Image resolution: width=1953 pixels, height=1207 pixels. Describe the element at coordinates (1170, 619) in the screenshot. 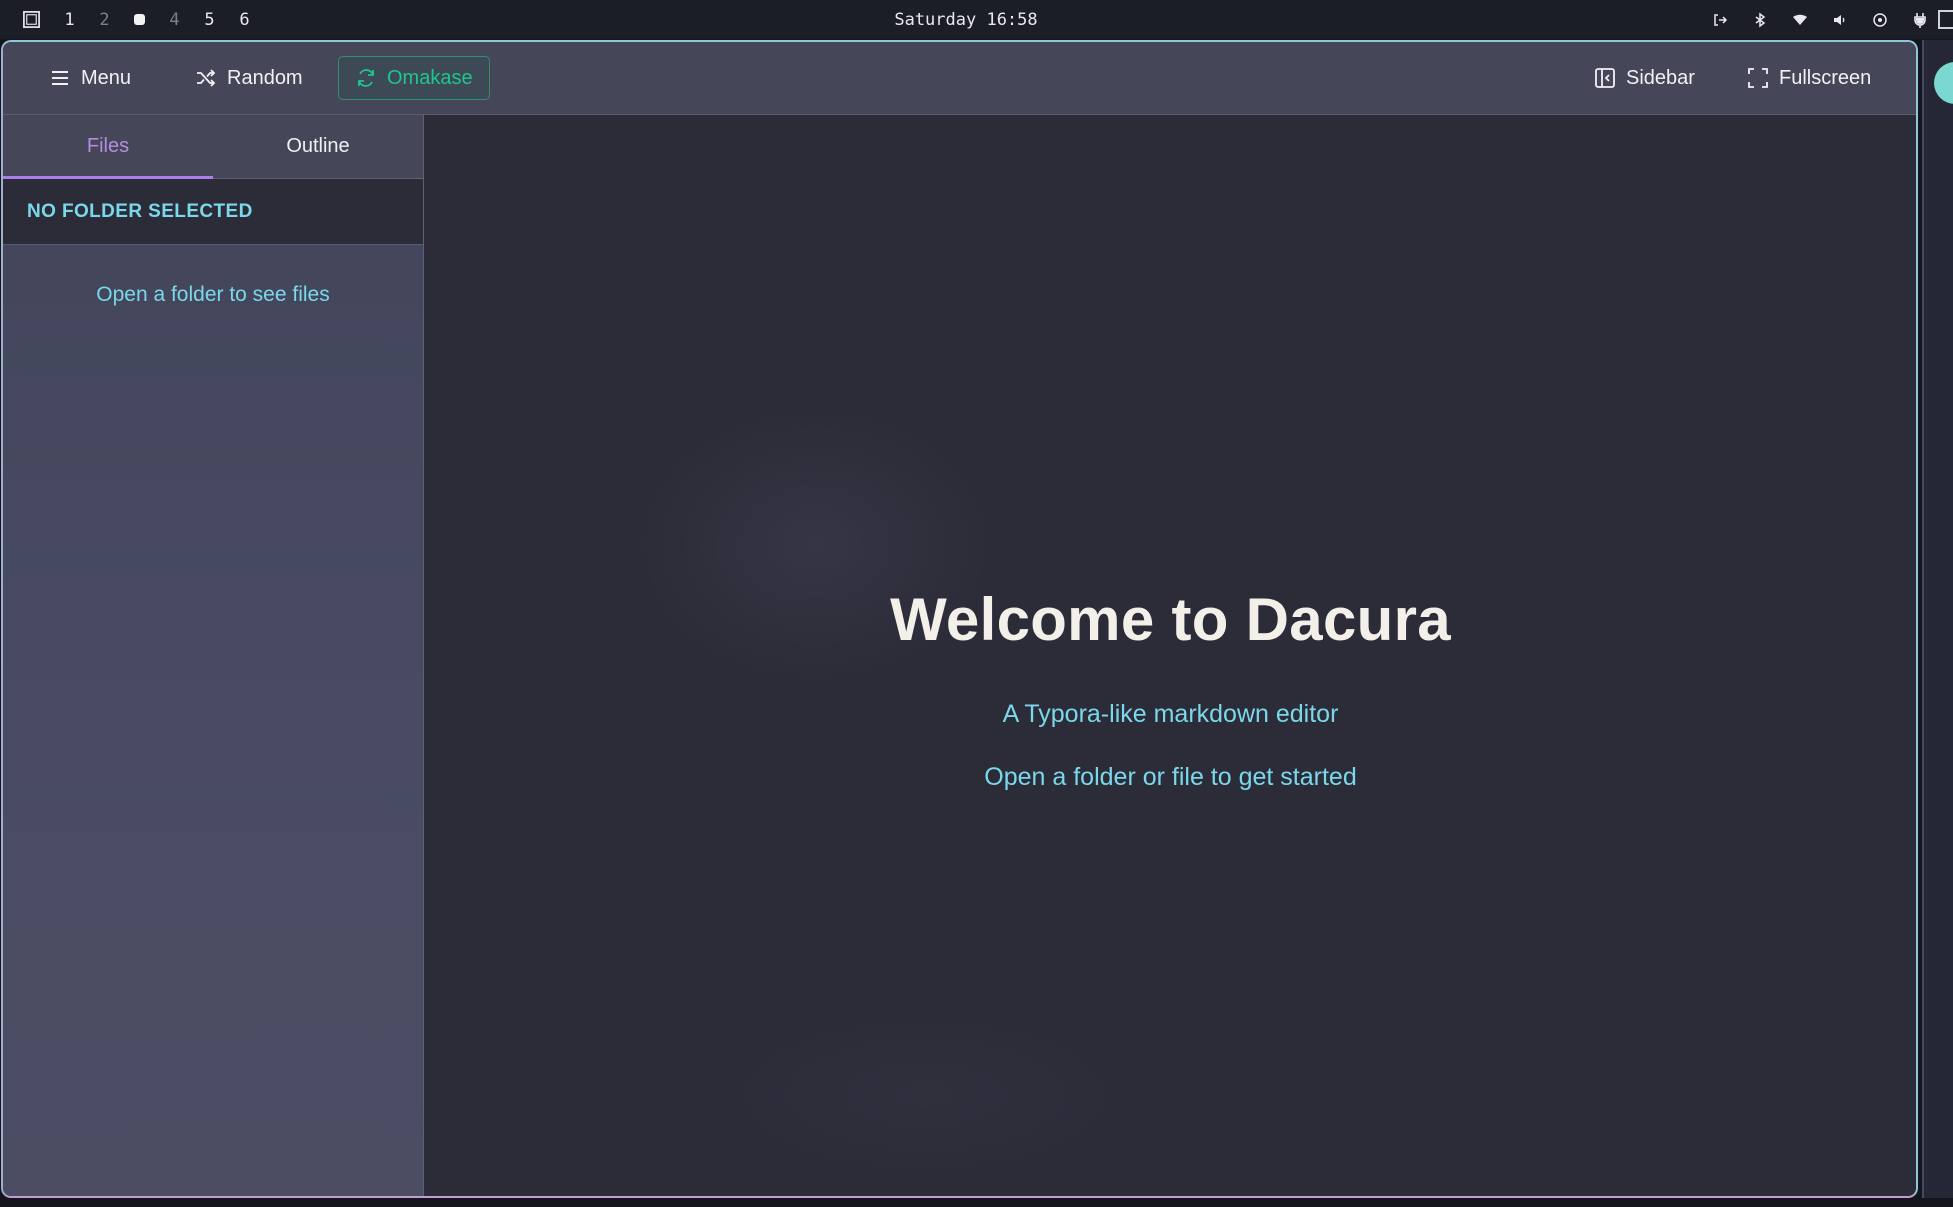

I see `welcome-title: Welcome to Dacura` at that location.